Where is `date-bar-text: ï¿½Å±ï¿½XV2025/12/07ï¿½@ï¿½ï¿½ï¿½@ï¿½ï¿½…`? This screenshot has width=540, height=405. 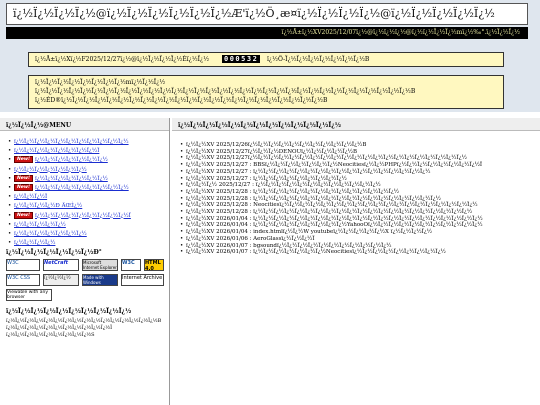 date-bar-text: ï¿½Å±ï¿½XV2025/12/07ï¿½@ï¿½ï¿½ï¿½@ï¿½ï¿½… is located at coordinates (400, 32).